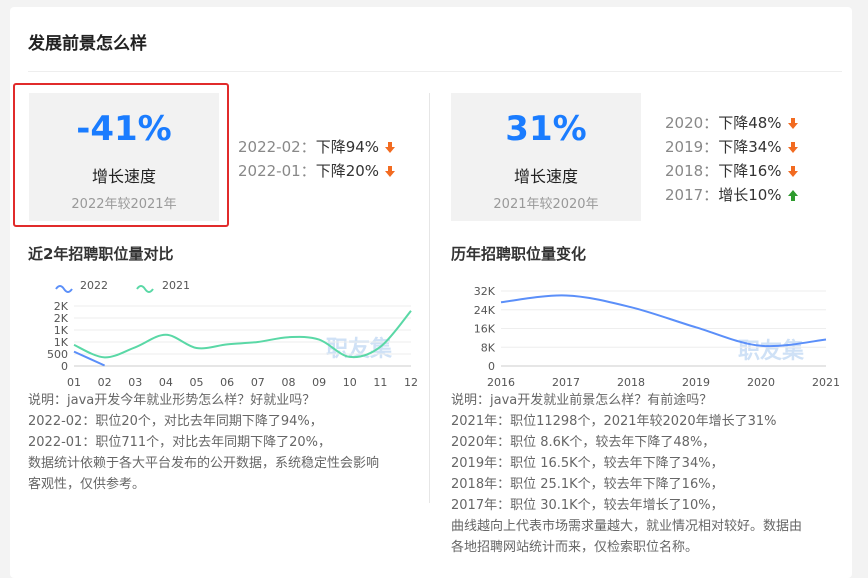 Image resolution: width=868 pixels, height=578 pixels. What do you see at coordinates (488, 347) in the screenshot?
I see `y-tick-label: 8K` at bounding box center [488, 347].